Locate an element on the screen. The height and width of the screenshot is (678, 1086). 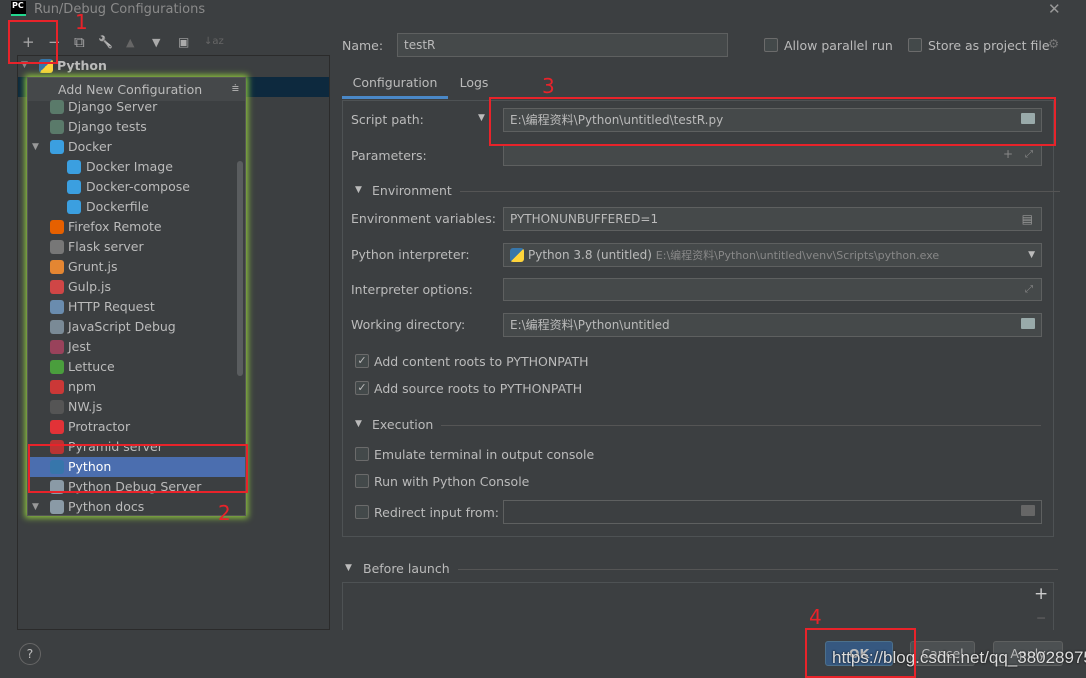
dropdown-arrow-icon: ▼ is located at coordinates (1031, 255).